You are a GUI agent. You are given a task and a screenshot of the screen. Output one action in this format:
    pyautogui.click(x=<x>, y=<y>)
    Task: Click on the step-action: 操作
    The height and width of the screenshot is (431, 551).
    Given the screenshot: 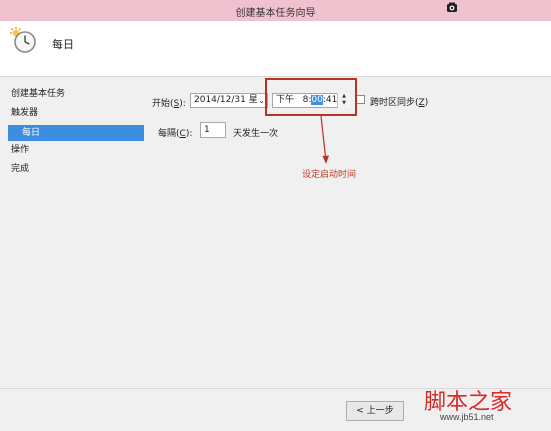 What is the action you would take?
    pyautogui.click(x=20, y=150)
    